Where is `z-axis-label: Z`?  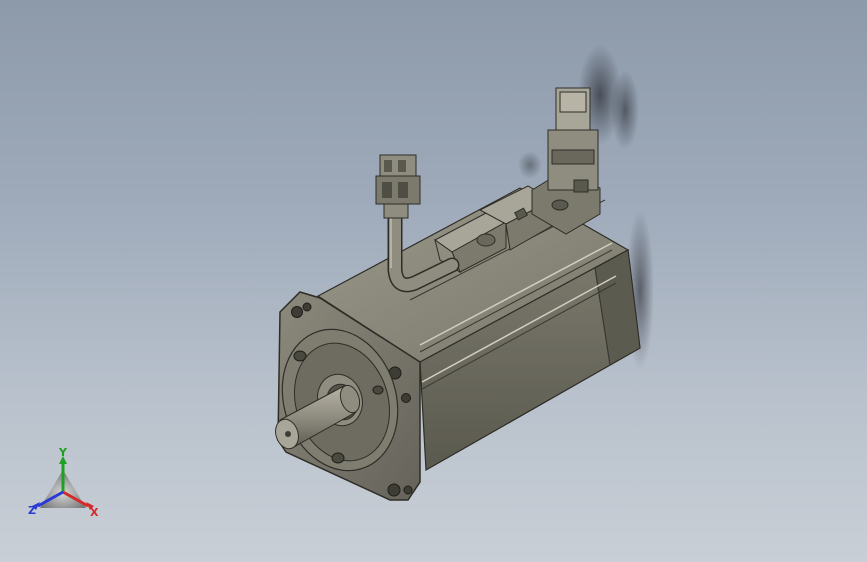
z-axis-label: Z is located at coordinates (32, 510).